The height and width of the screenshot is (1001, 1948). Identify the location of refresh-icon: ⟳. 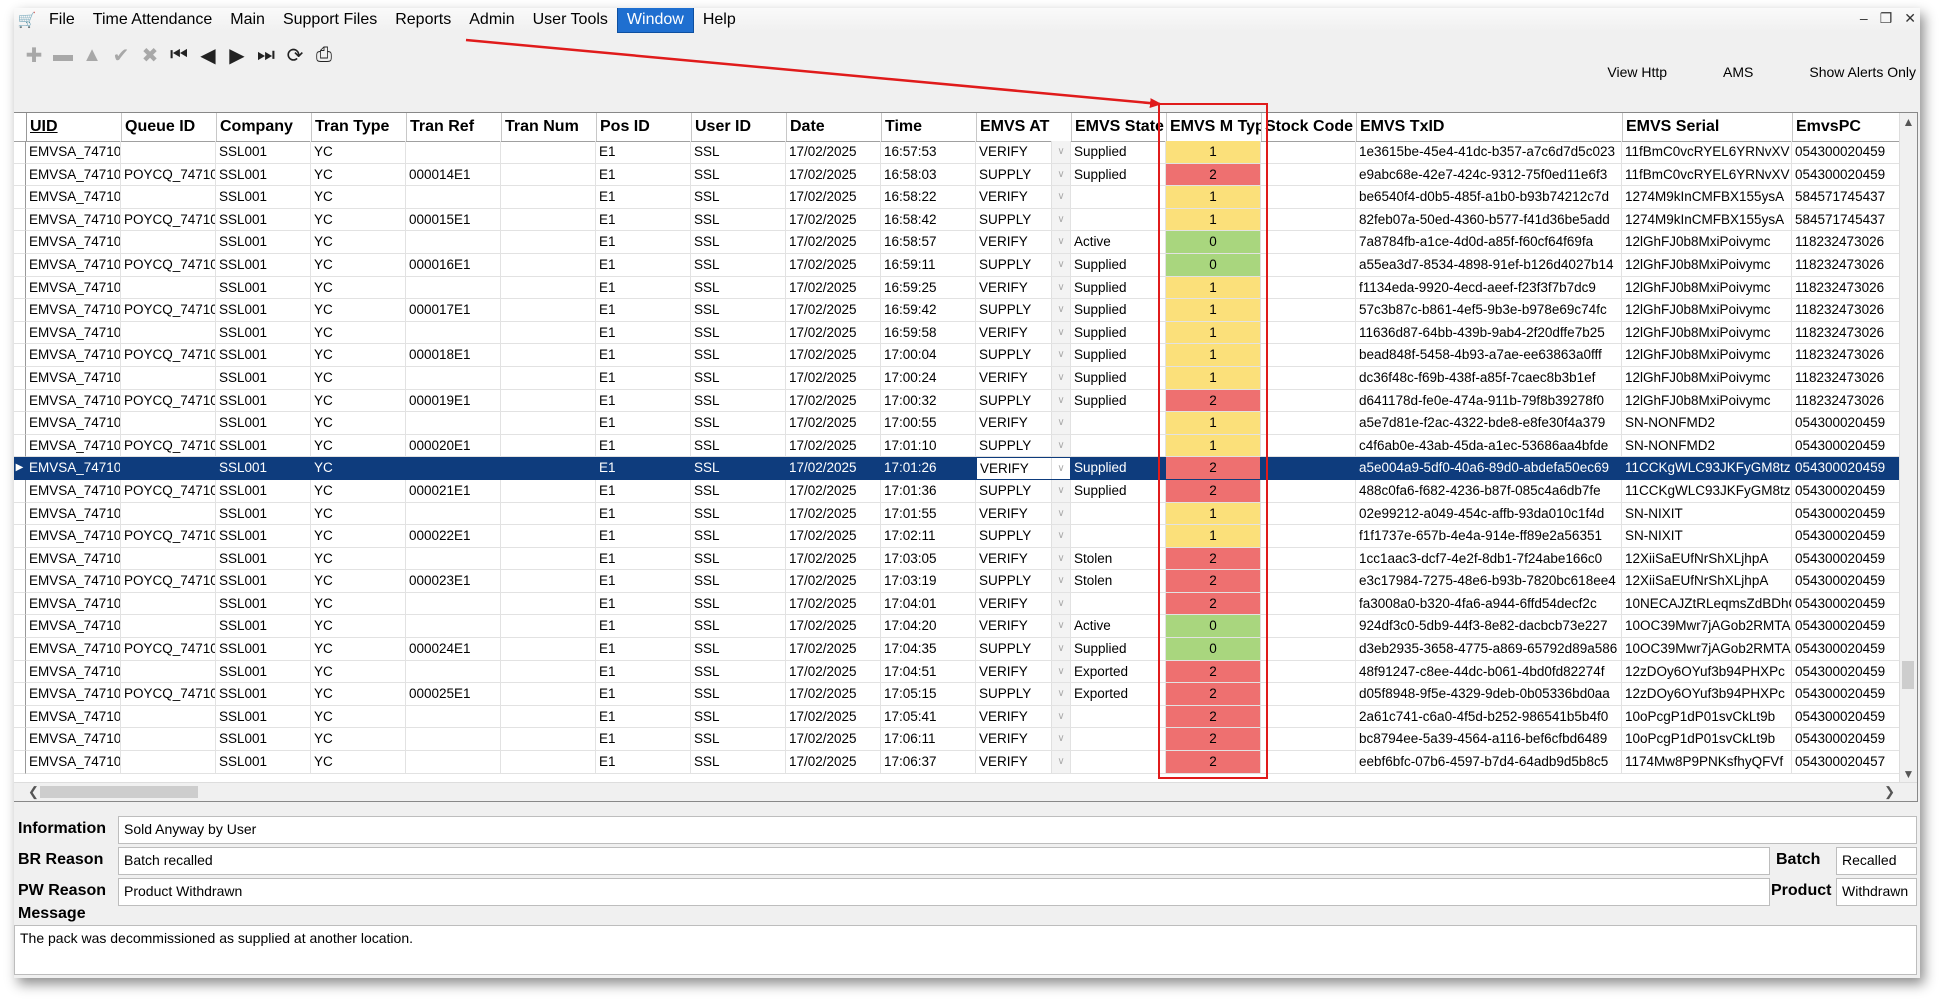
(295, 55).